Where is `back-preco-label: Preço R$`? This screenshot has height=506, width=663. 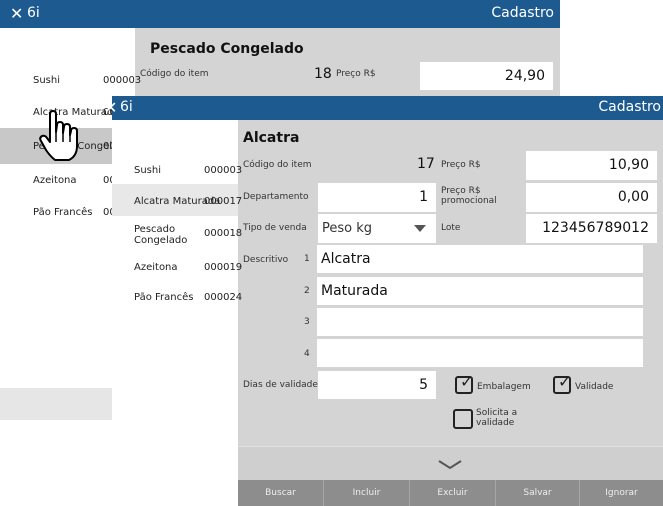 back-preco-label: Preço R$ is located at coordinates (356, 74).